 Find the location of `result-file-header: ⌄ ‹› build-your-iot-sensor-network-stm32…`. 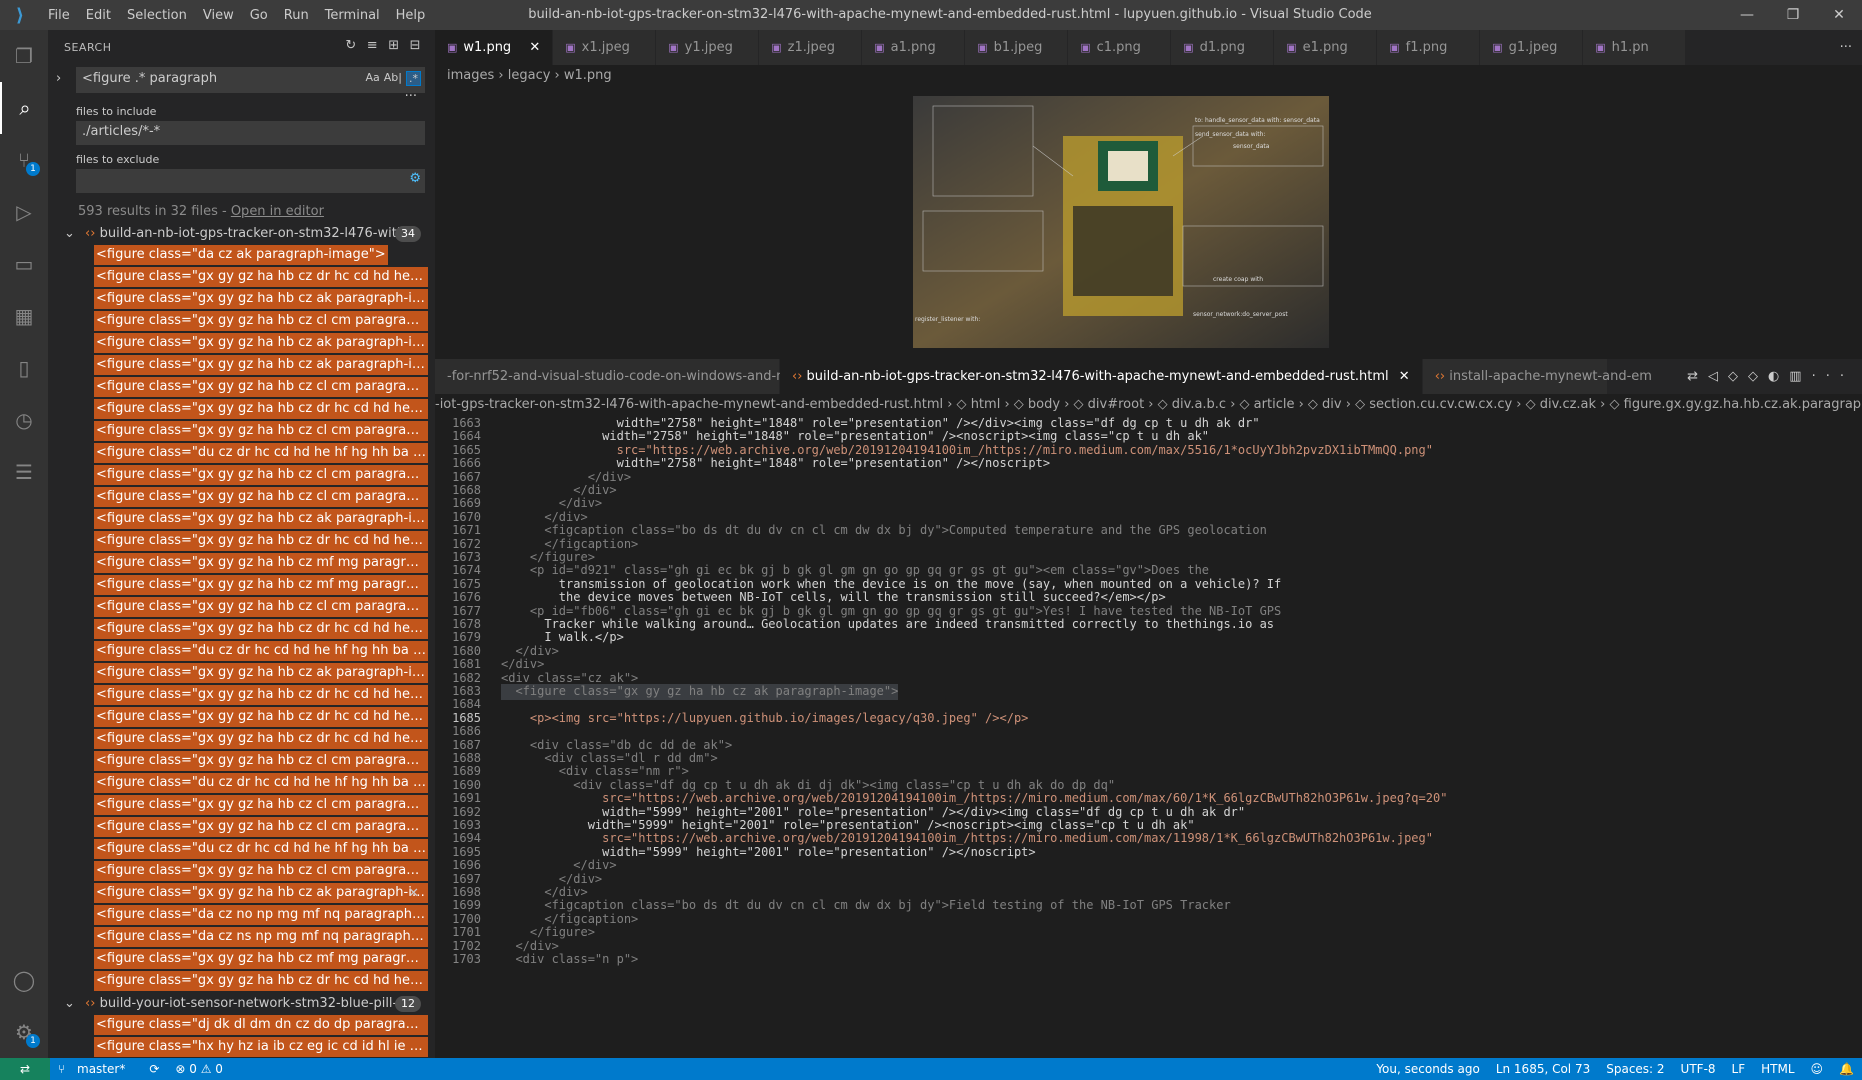

result-file-header: ⌄ ‹› build-your-iot-sensor-network-stm32… is located at coordinates (241, 1004).